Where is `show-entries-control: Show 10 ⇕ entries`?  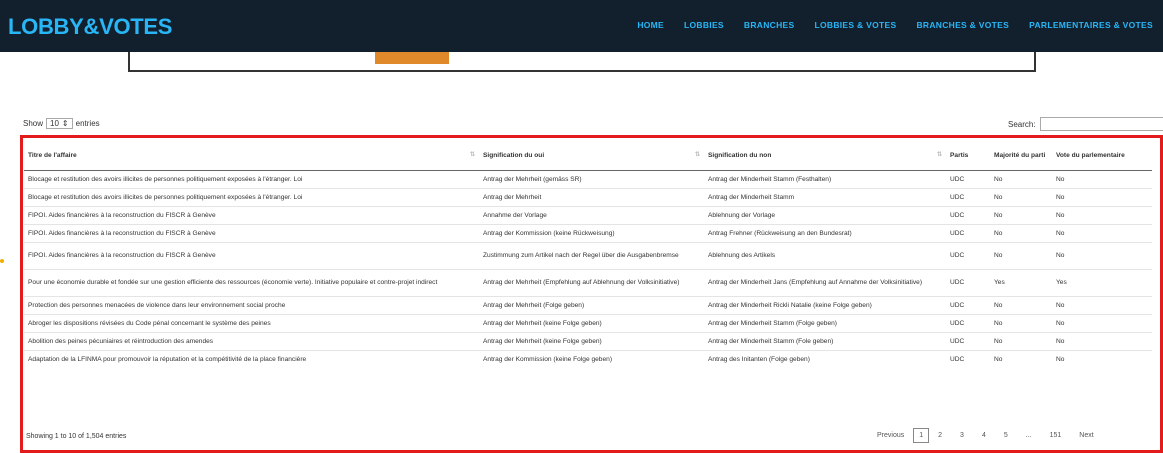
show-entries-control: Show 10 ⇕ entries is located at coordinates (61, 123).